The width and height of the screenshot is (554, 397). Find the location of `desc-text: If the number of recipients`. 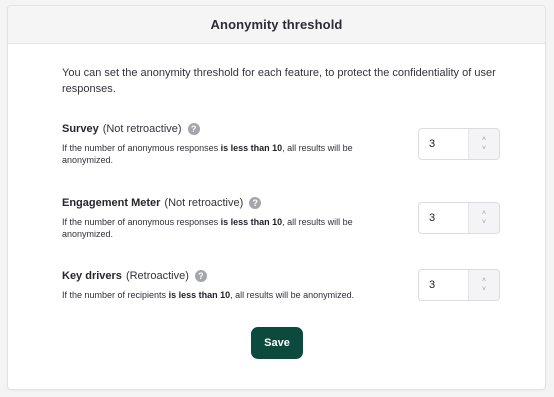

desc-text: If the number of recipients is located at coordinates (115, 295).